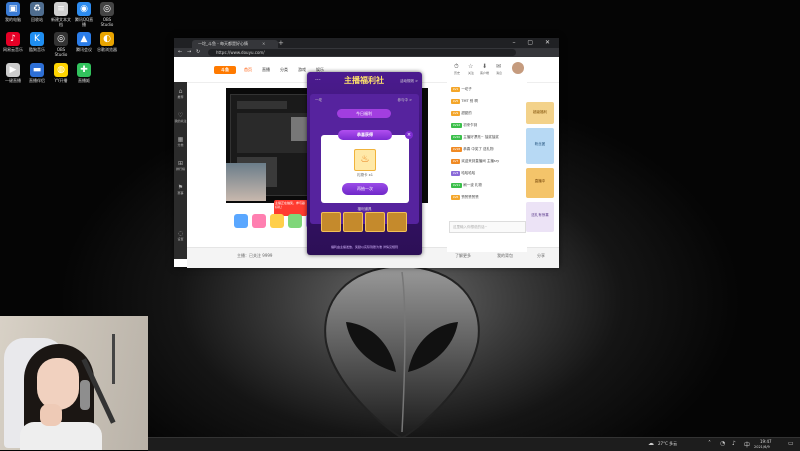 Image resolution: width=800 pixels, height=451 pixels. Describe the element at coordinates (263, 43) in the screenshot. I see `close-tab-icon: ×` at that location.